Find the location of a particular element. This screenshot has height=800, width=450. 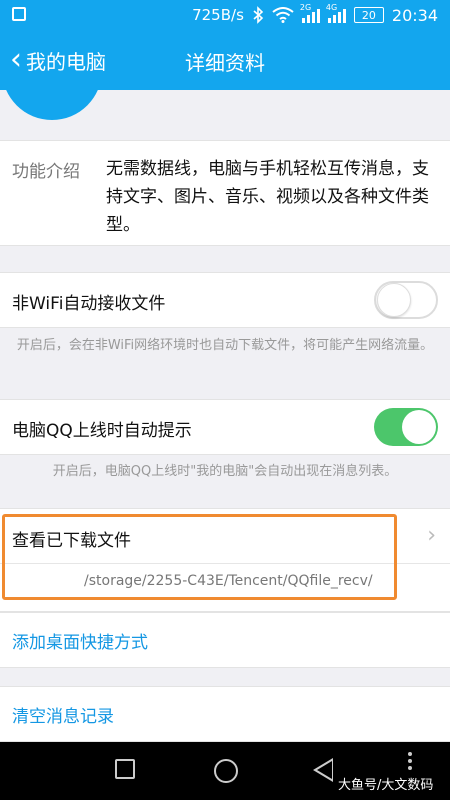

watermark: 大鱼号/大文数码 is located at coordinates (386, 785).